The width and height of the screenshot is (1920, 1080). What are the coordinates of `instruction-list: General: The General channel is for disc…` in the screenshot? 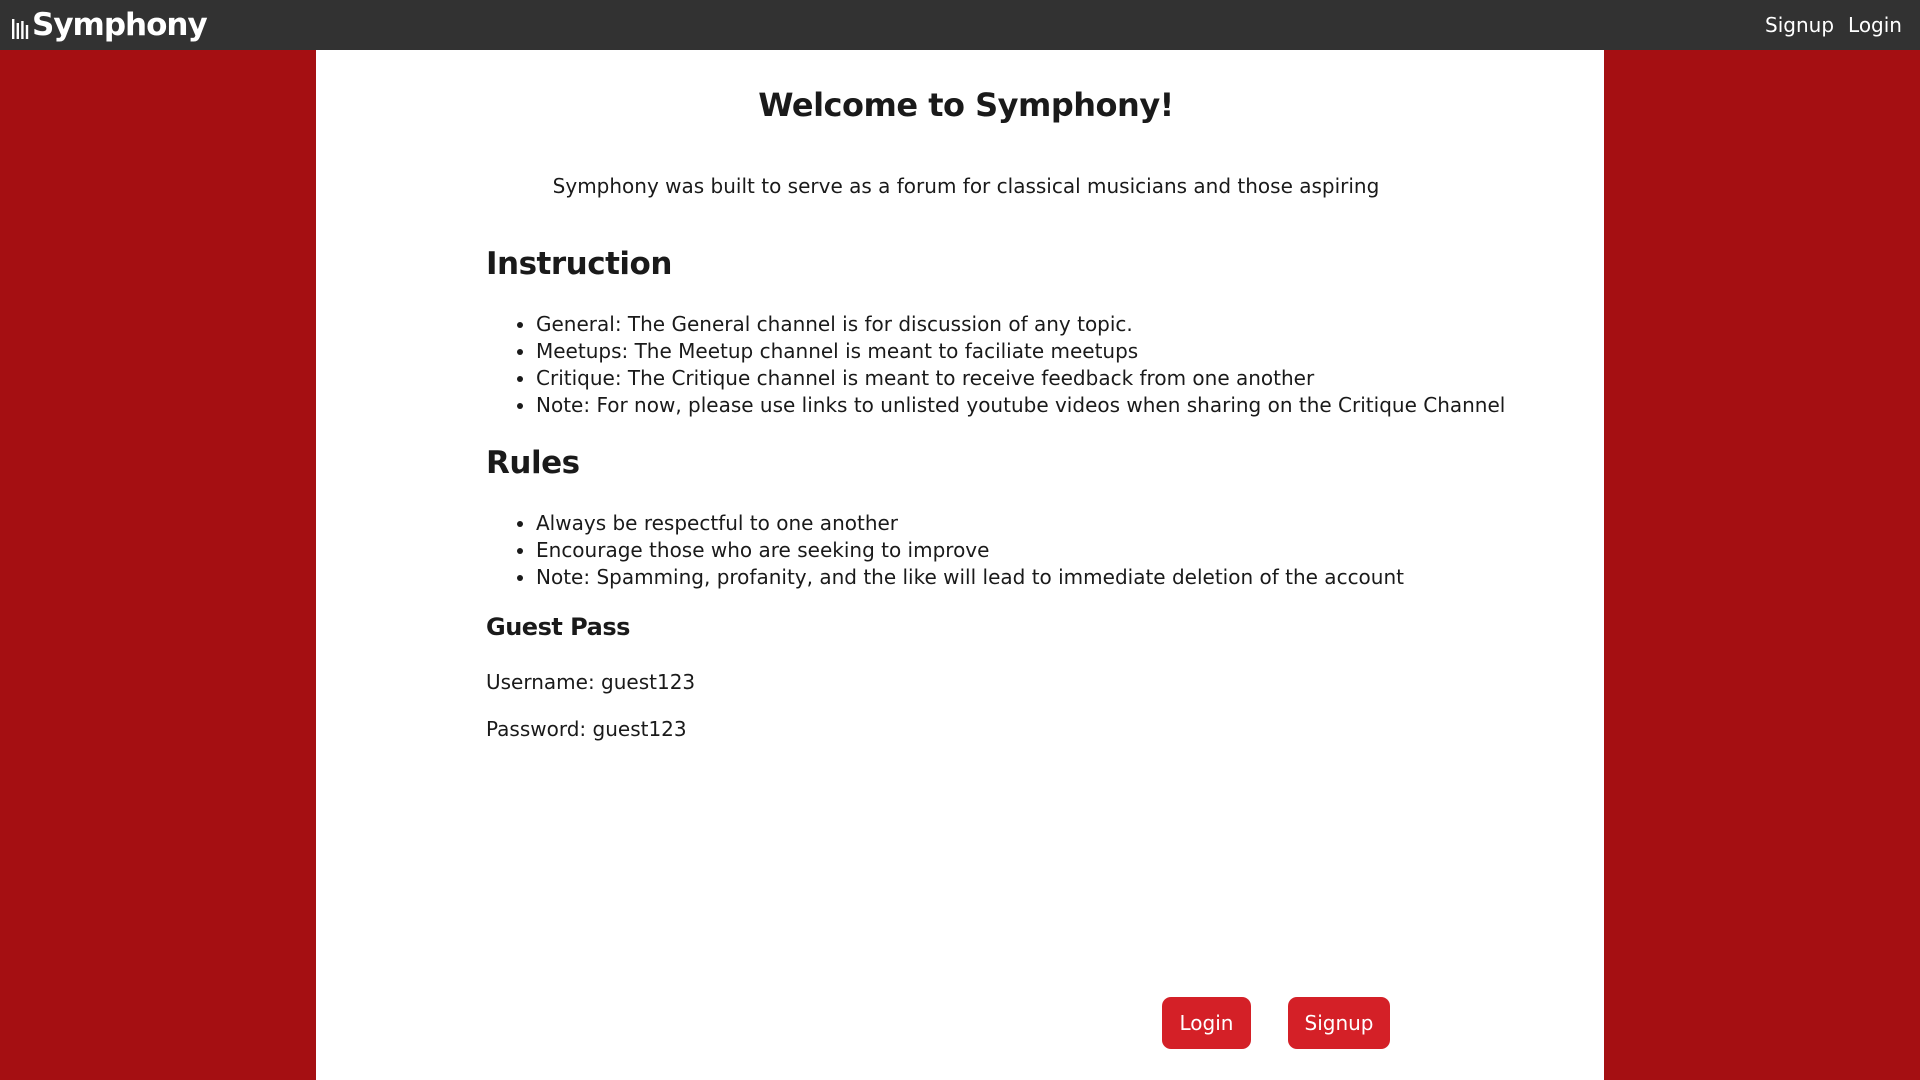 It's located at (995, 365).